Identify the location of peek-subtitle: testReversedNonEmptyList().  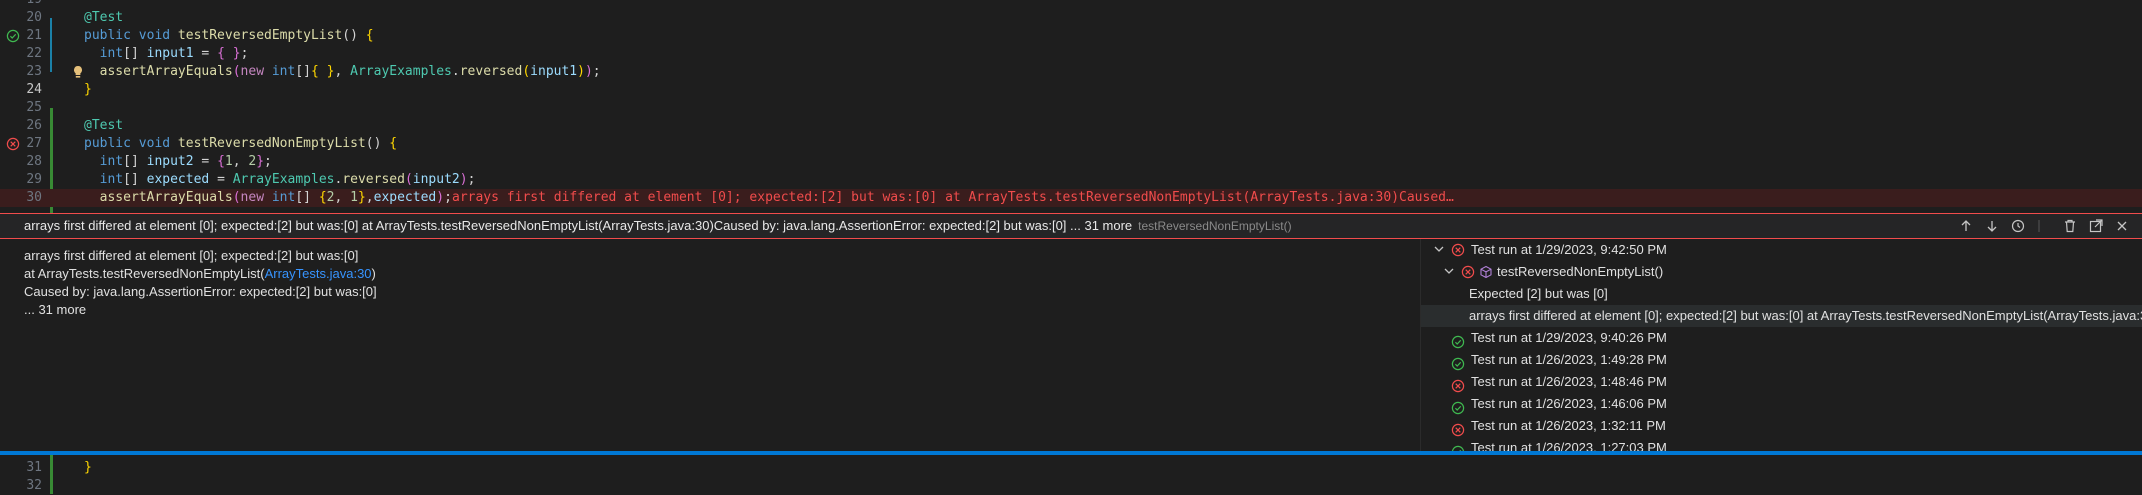
(1215, 226).